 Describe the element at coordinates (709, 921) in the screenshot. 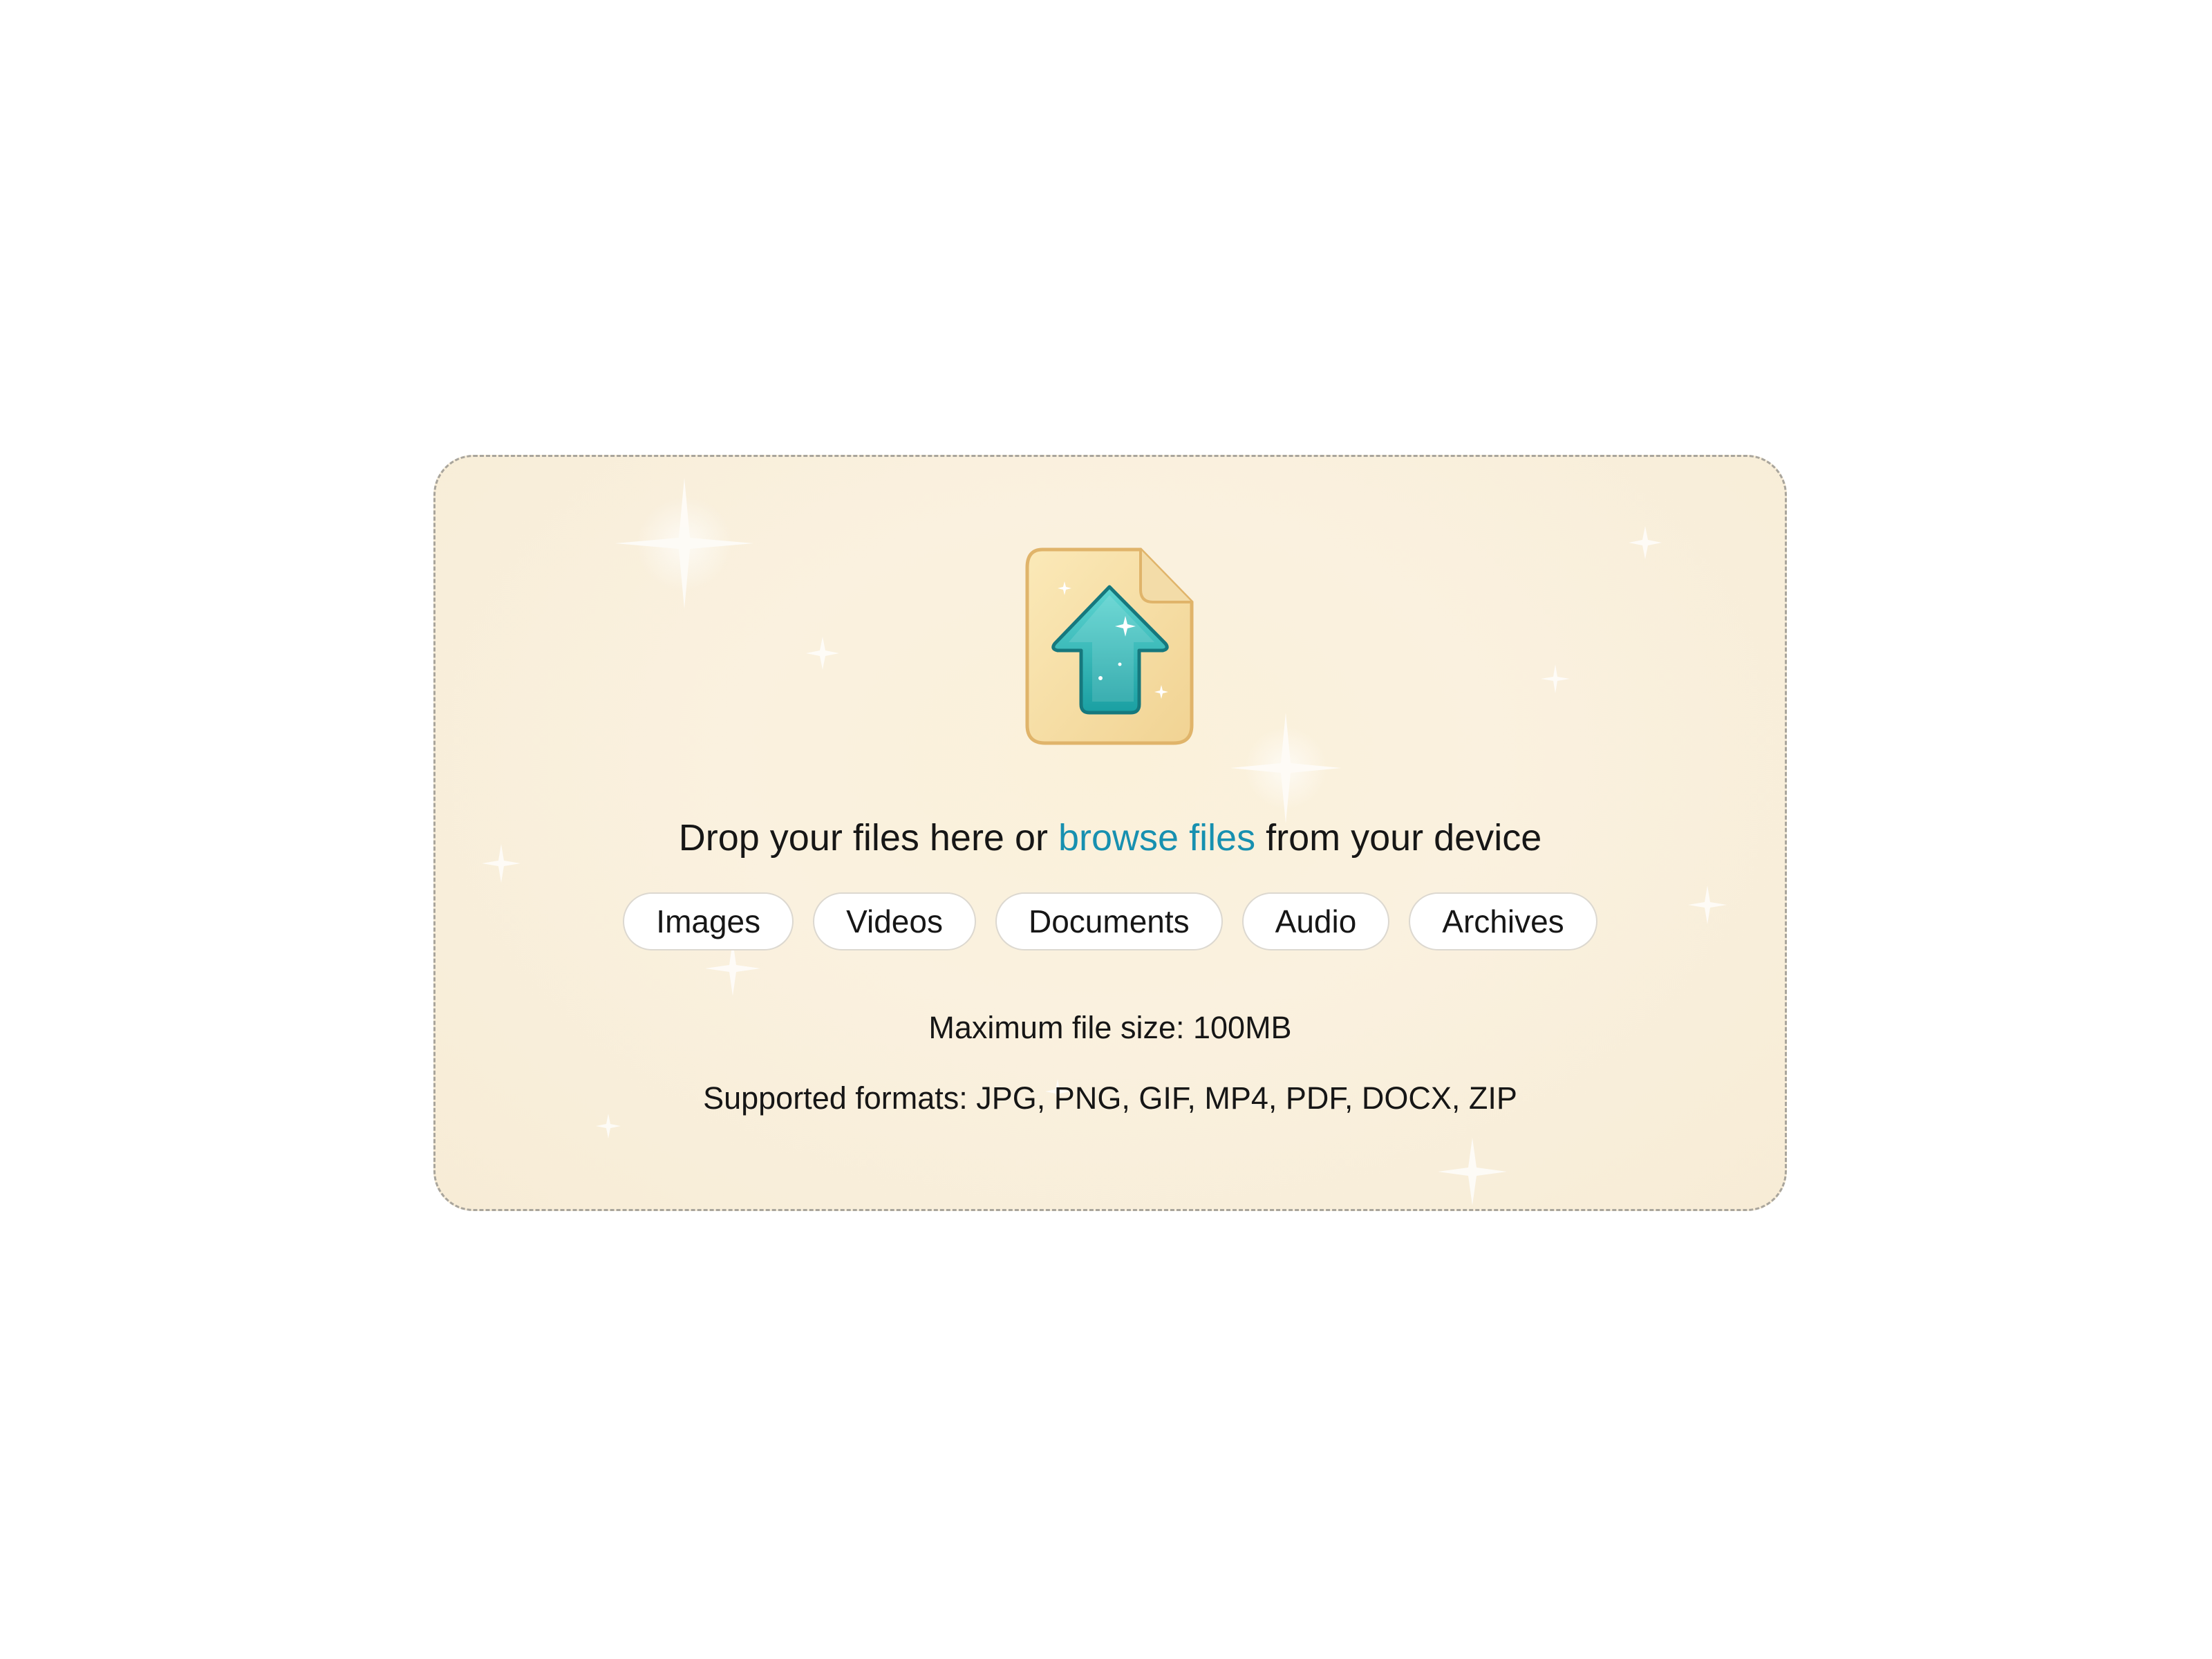

I see `chip-images: Images` at that location.